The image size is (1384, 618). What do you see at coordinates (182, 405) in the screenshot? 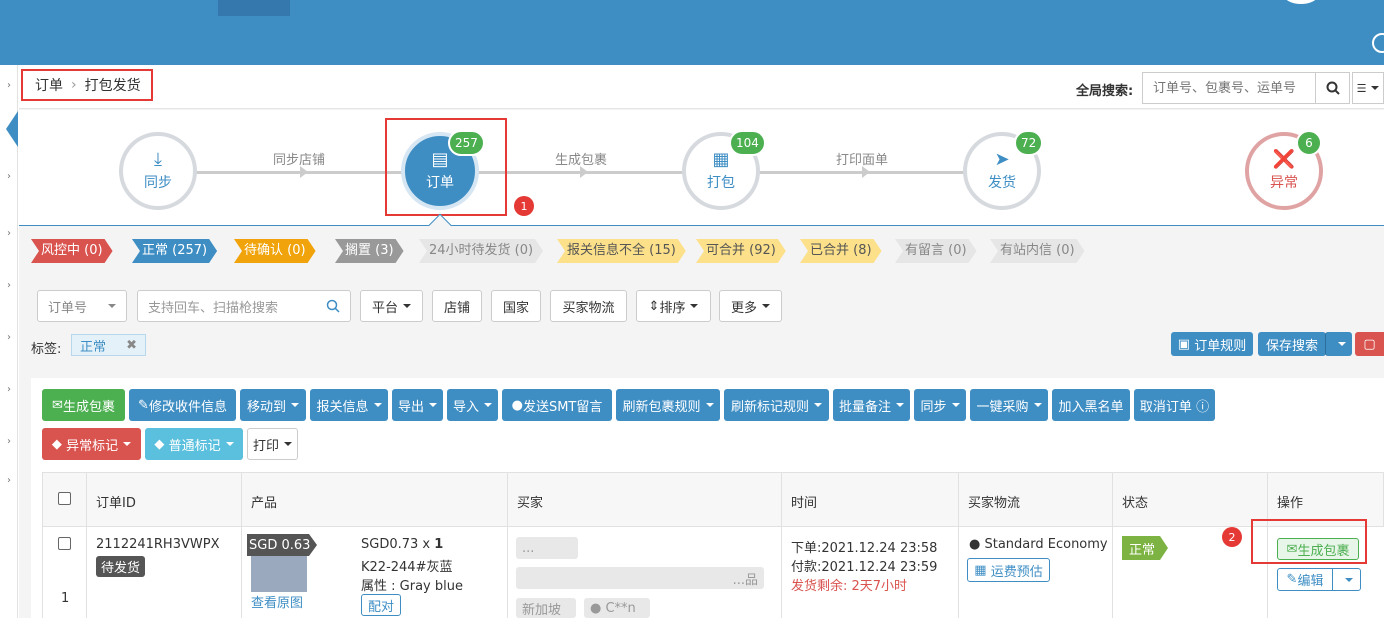
I see `edit-address-button: ✎ 修改收件信息` at bounding box center [182, 405].